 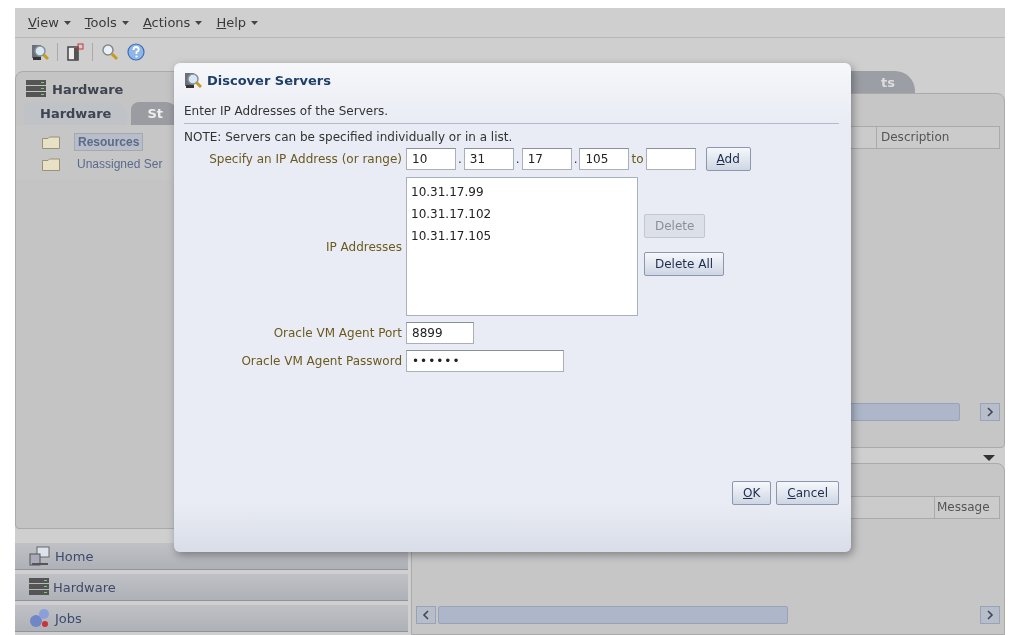 What do you see at coordinates (728, 159) in the screenshot?
I see `add-button: Add` at bounding box center [728, 159].